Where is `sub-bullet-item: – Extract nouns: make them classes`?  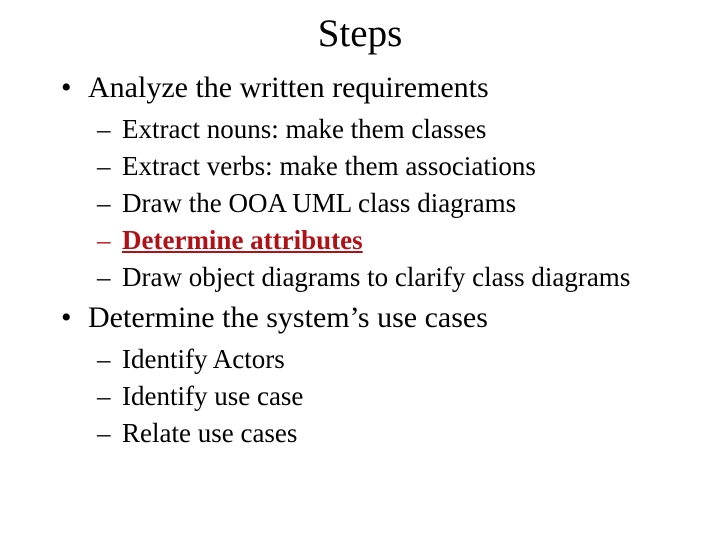 sub-bullet-item: – Extract nouns: make them classes is located at coordinates (360, 129).